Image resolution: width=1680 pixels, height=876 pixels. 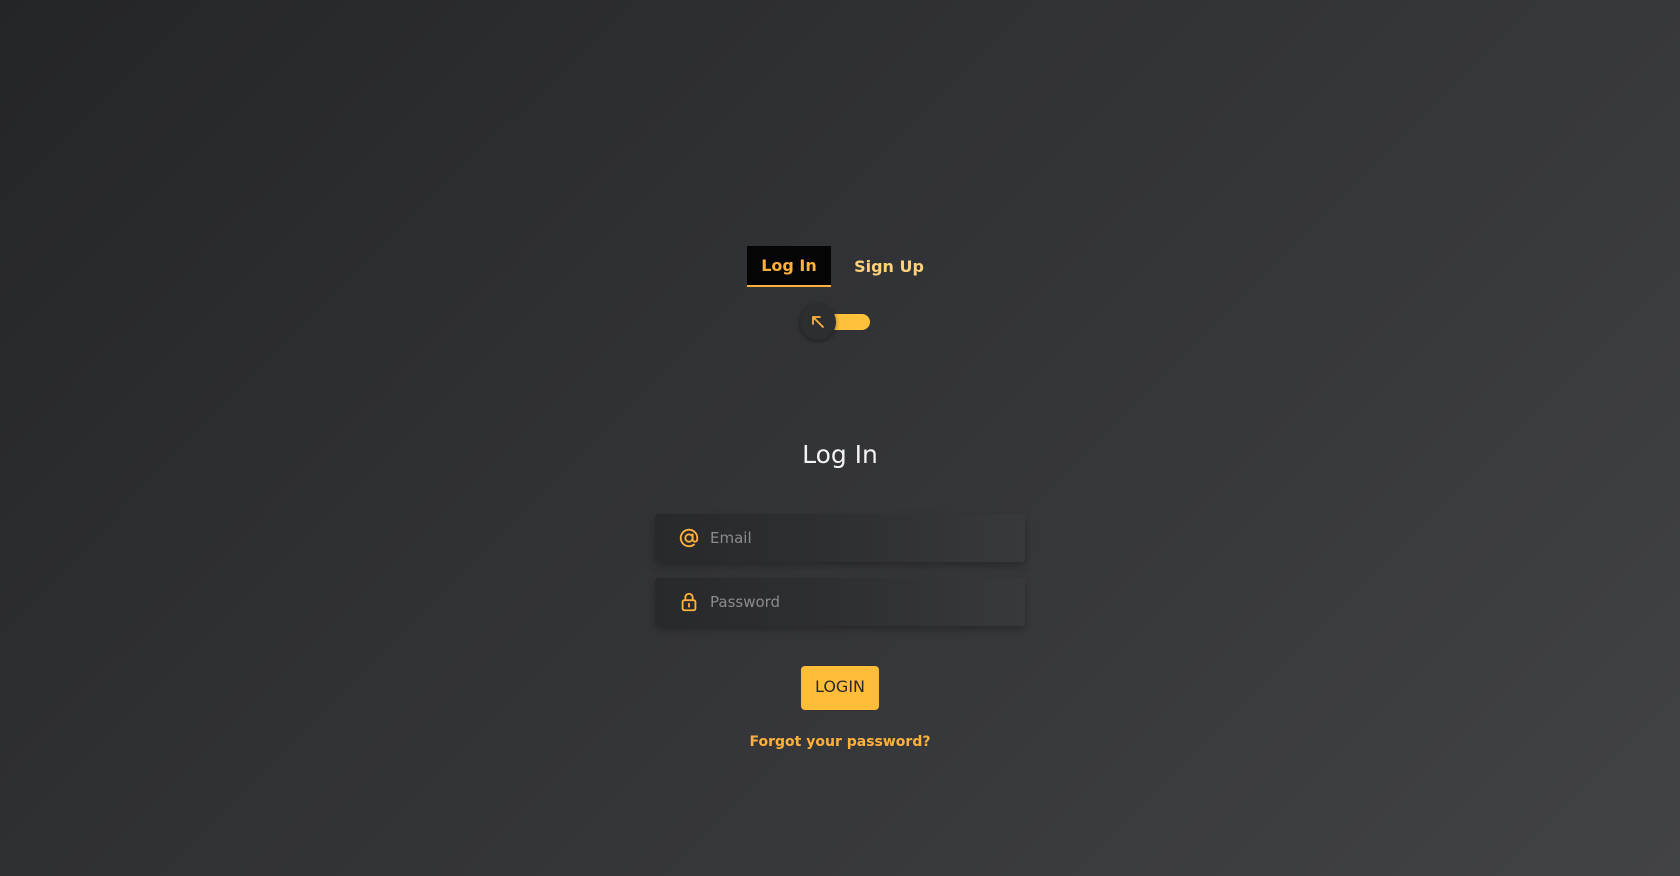 What do you see at coordinates (860, 538) in the screenshot?
I see `email-input` at bounding box center [860, 538].